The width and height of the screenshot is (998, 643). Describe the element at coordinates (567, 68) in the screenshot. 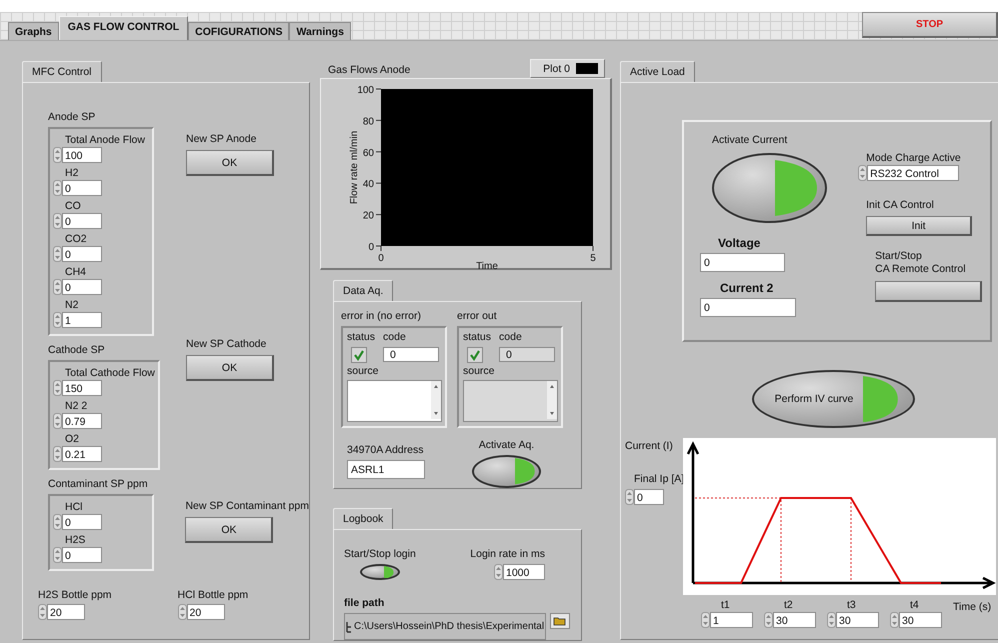

I see `plot-legend: Plot 0` at that location.